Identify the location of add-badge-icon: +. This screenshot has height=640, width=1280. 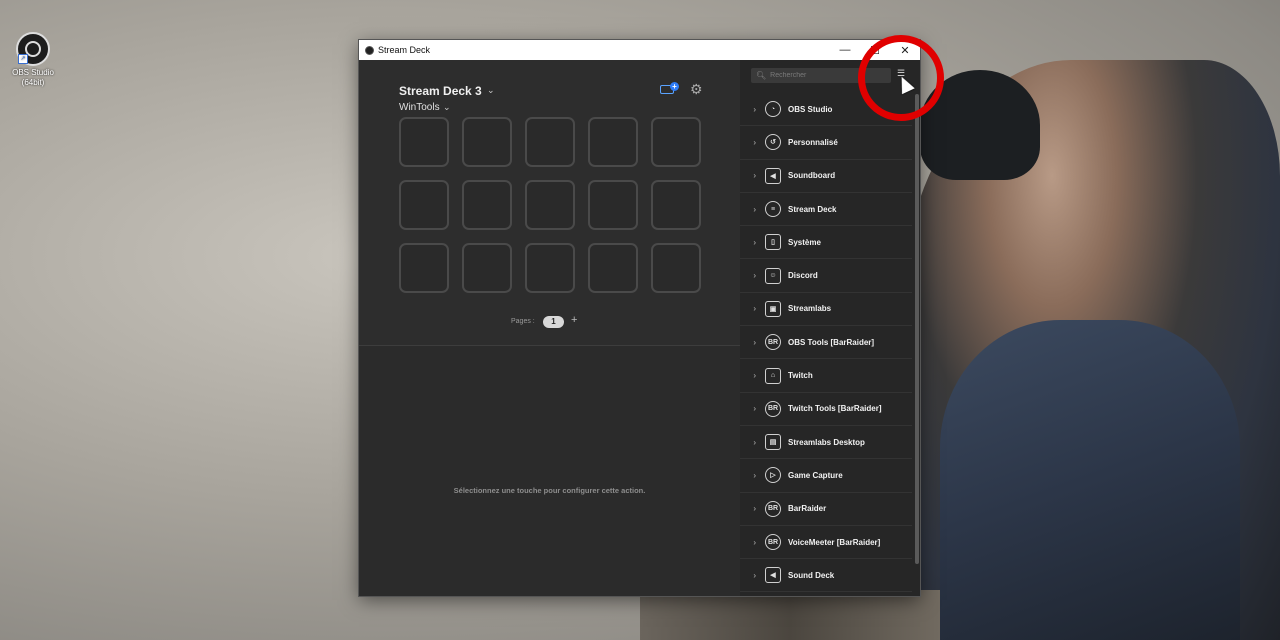
(674, 86).